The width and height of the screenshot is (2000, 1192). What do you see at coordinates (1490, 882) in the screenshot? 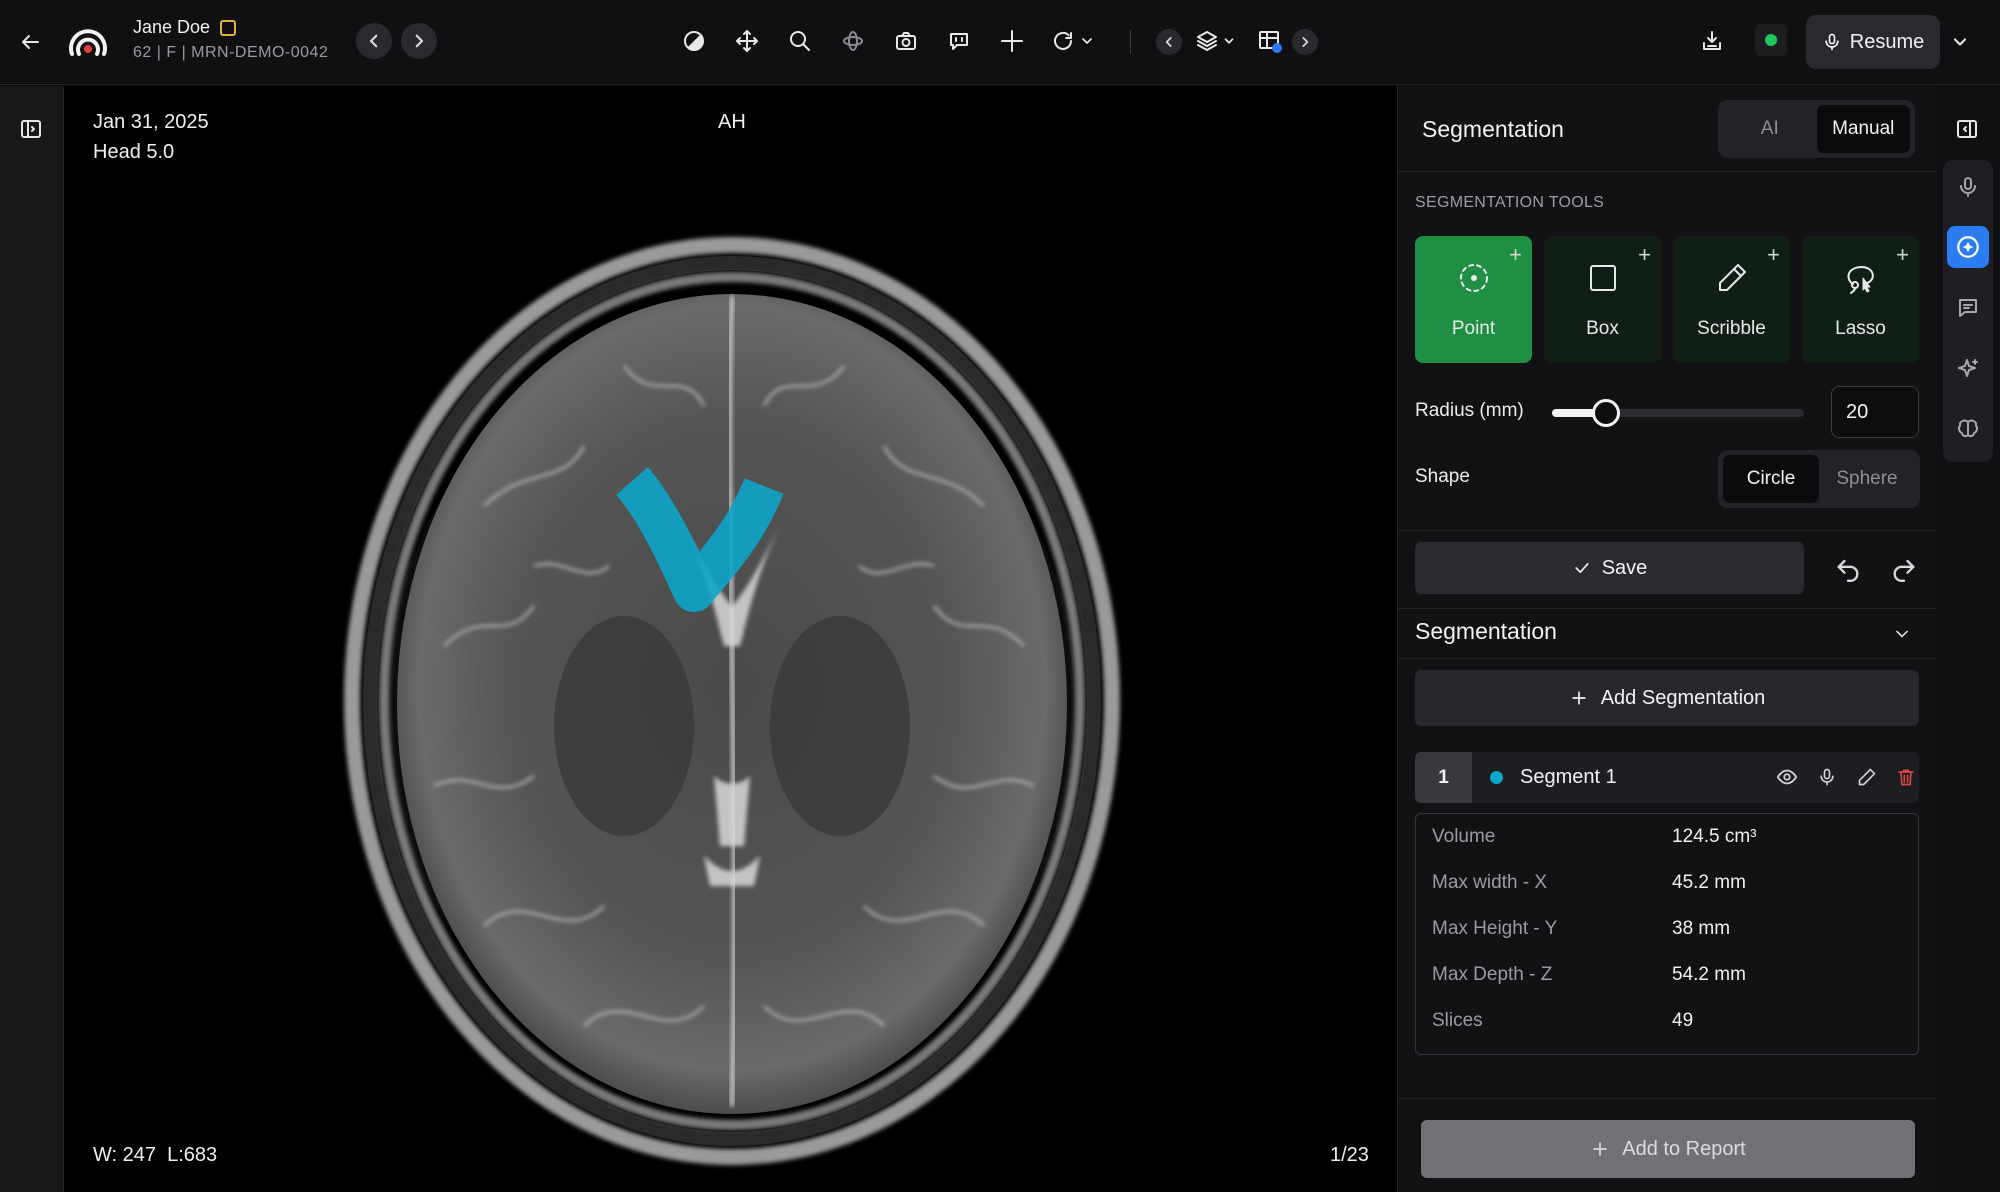
I see `stat-label: Max width - X` at bounding box center [1490, 882].